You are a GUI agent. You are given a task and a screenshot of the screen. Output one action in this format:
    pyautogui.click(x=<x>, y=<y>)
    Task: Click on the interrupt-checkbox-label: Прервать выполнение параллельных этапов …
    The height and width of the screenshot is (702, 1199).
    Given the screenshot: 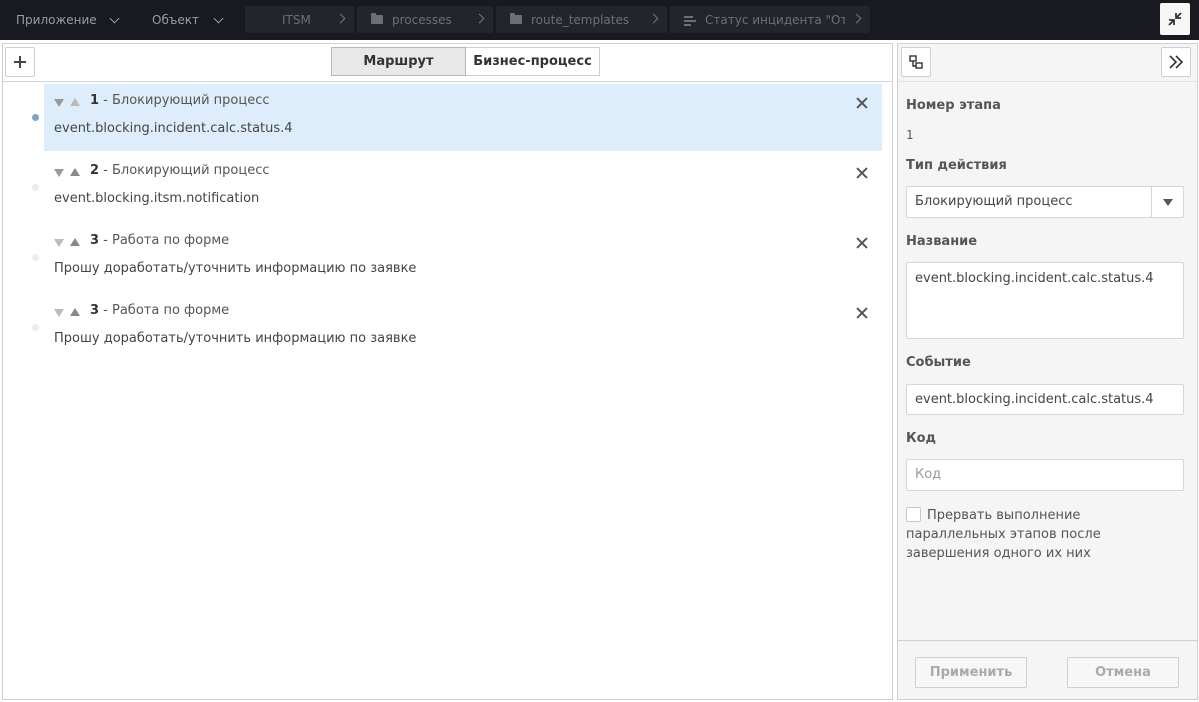 What is the action you would take?
    pyautogui.click(x=1003, y=534)
    